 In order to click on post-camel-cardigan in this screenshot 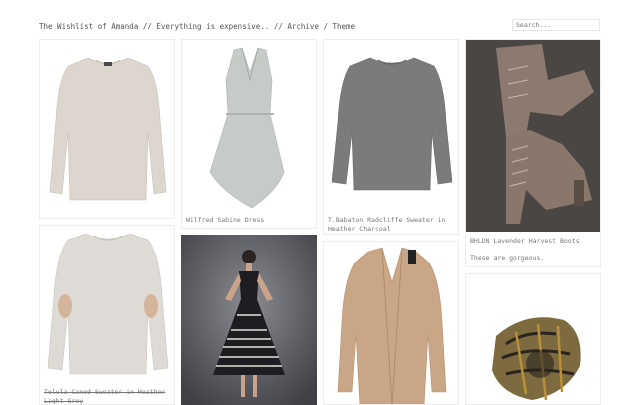, I will do `click(391, 323)`.